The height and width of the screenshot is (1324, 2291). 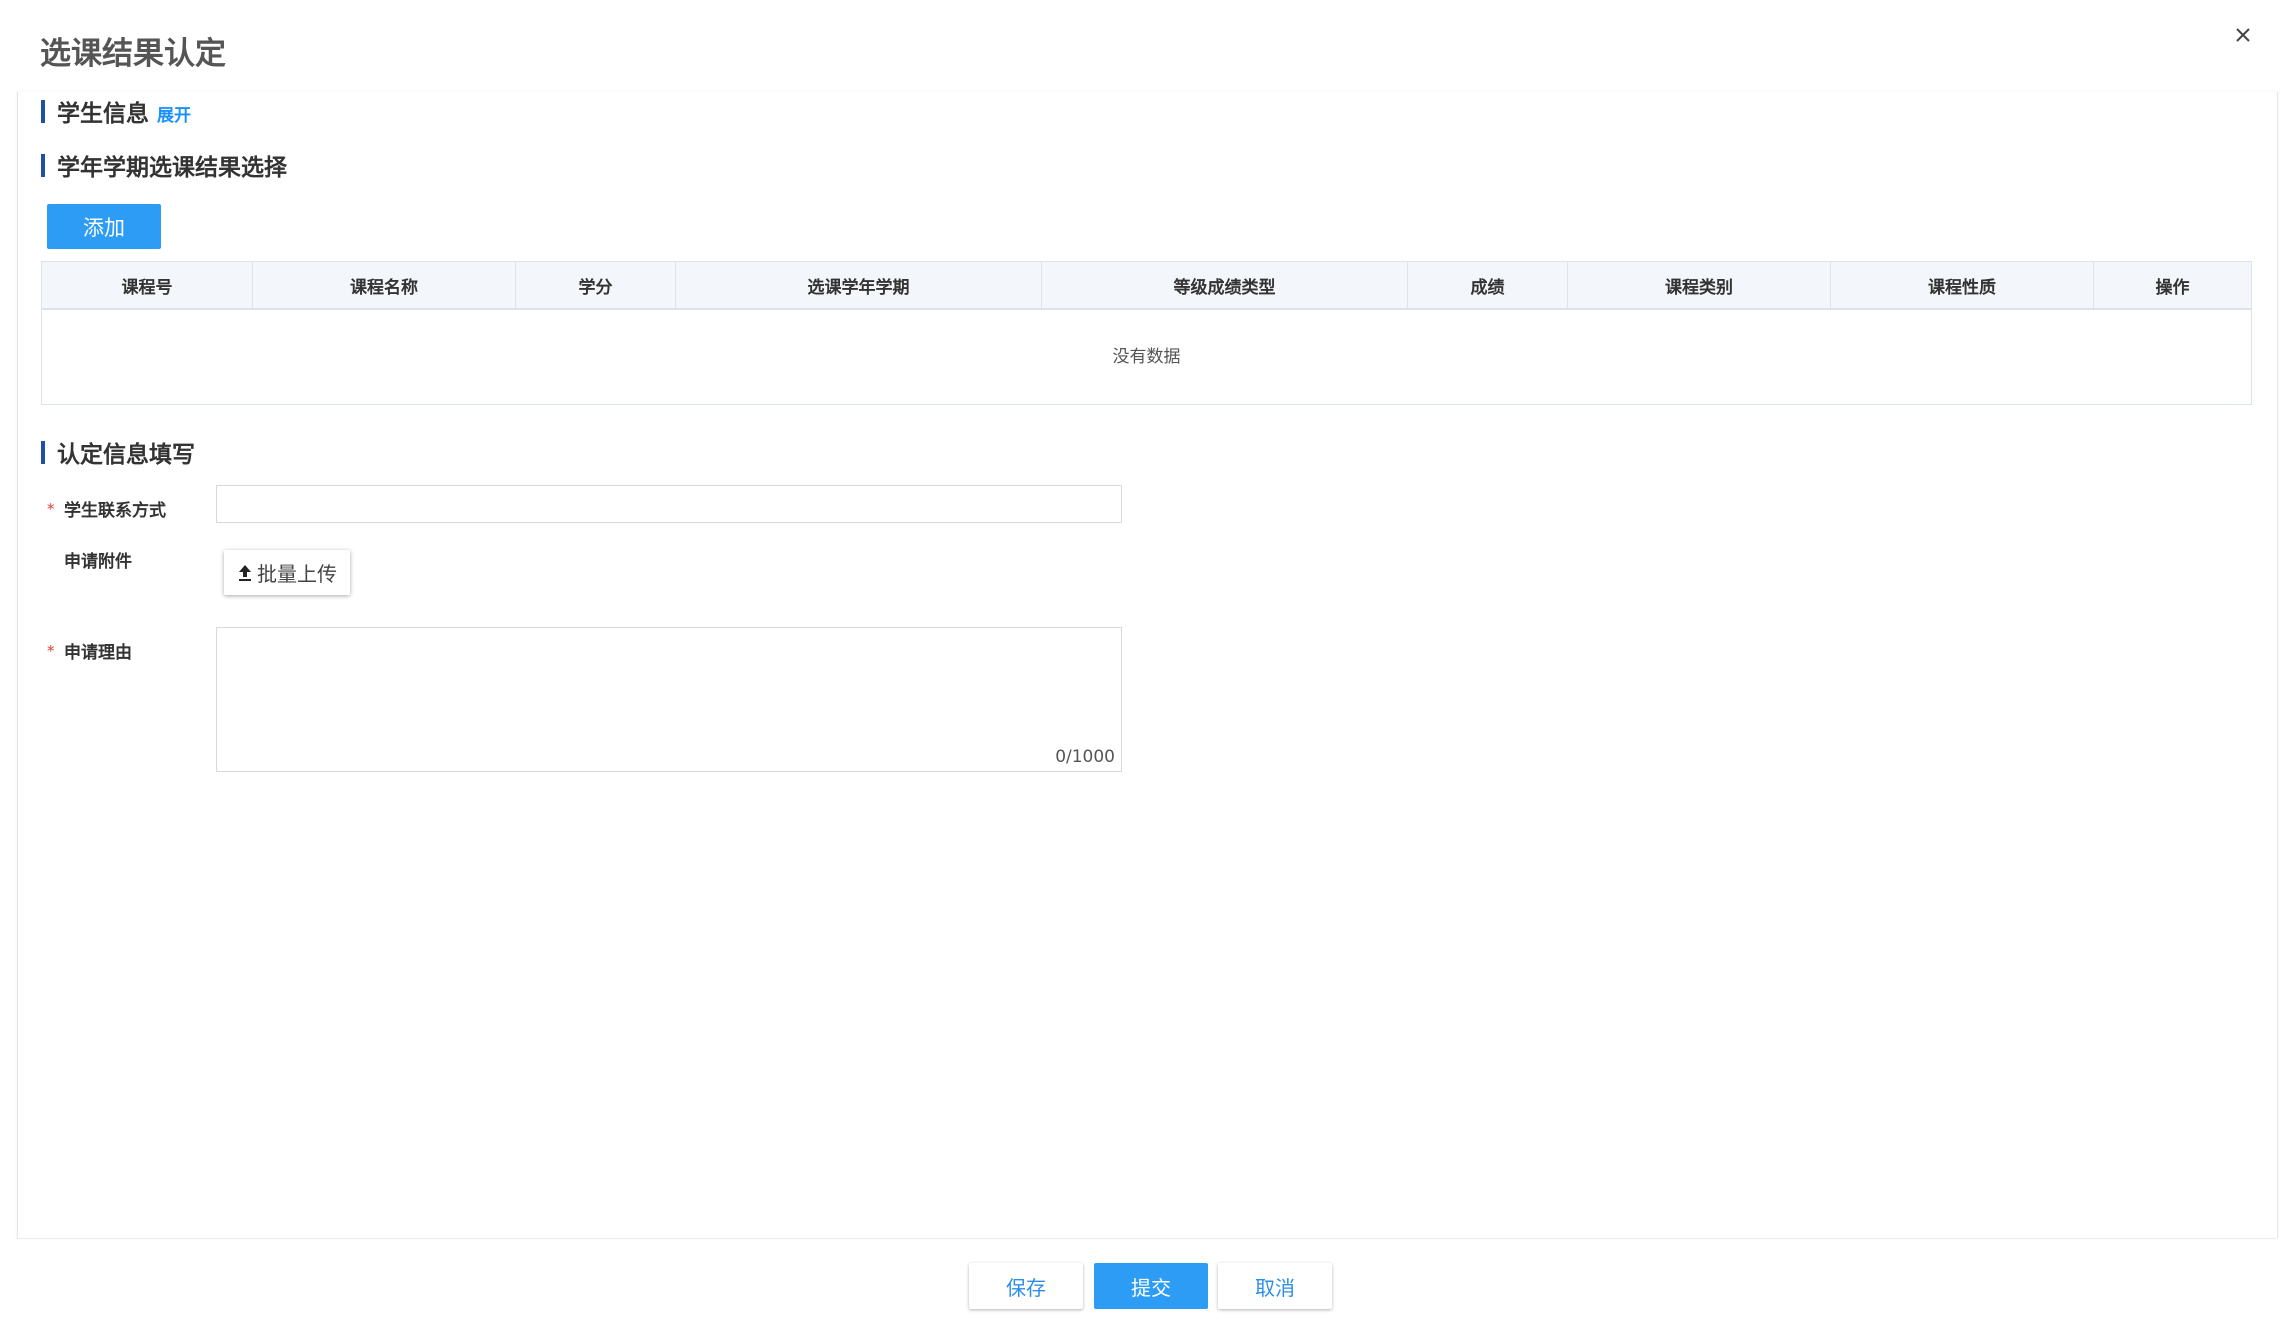 I want to click on column-header: 课程类别, so click(x=1699, y=285).